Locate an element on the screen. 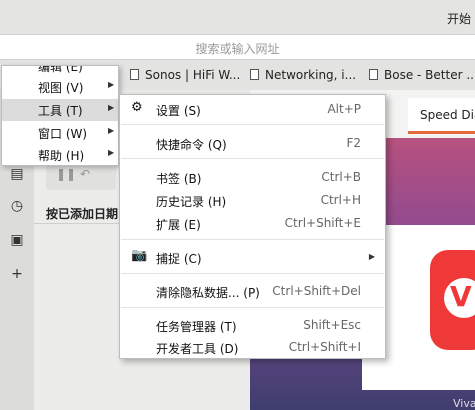 The height and width of the screenshot is (410, 475). address-placeholder: 搜索或输入网址 is located at coordinates (237, 49).